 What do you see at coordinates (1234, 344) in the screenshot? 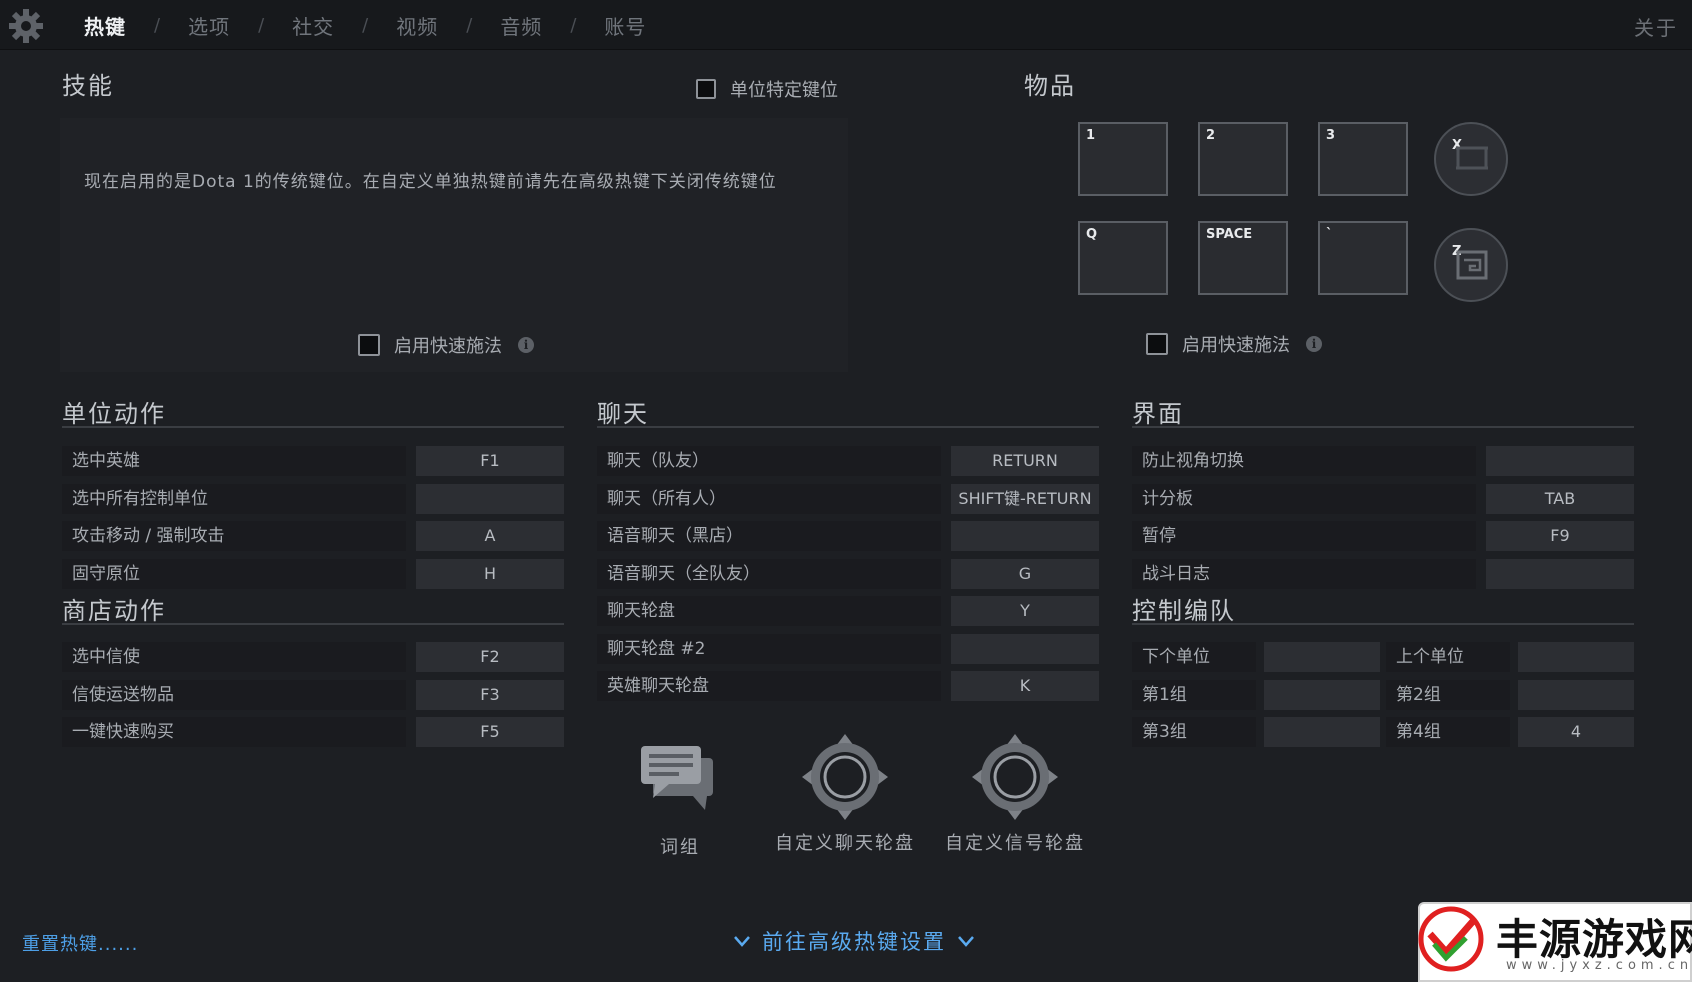
I see `item-quickcast-toggle: 启用快速施法 i` at bounding box center [1234, 344].